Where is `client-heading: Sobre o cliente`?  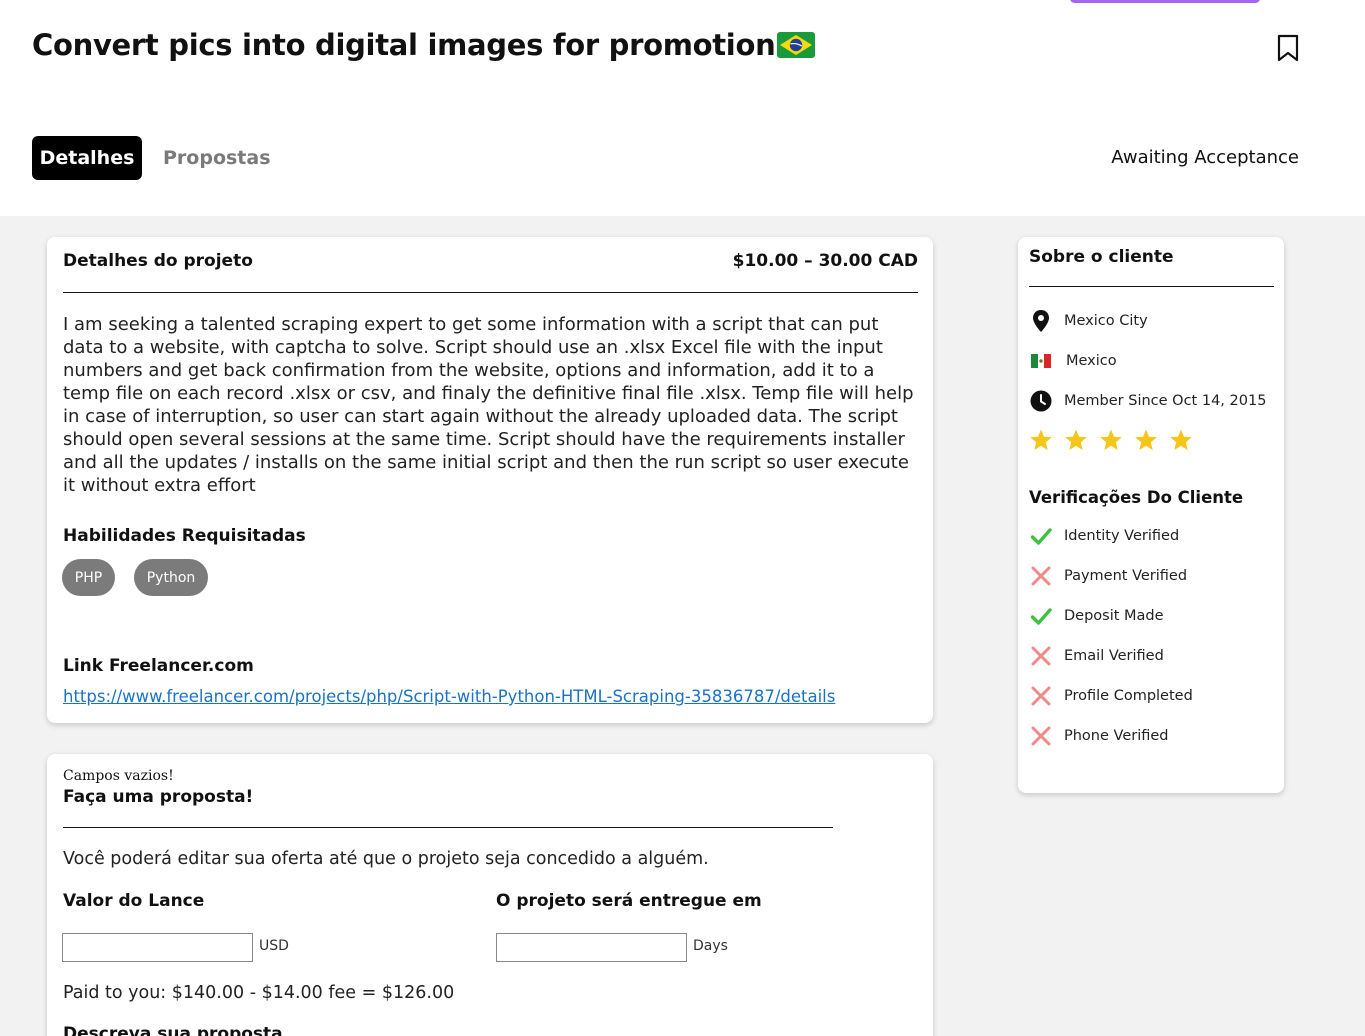 client-heading: Sobre o cliente is located at coordinates (1101, 257).